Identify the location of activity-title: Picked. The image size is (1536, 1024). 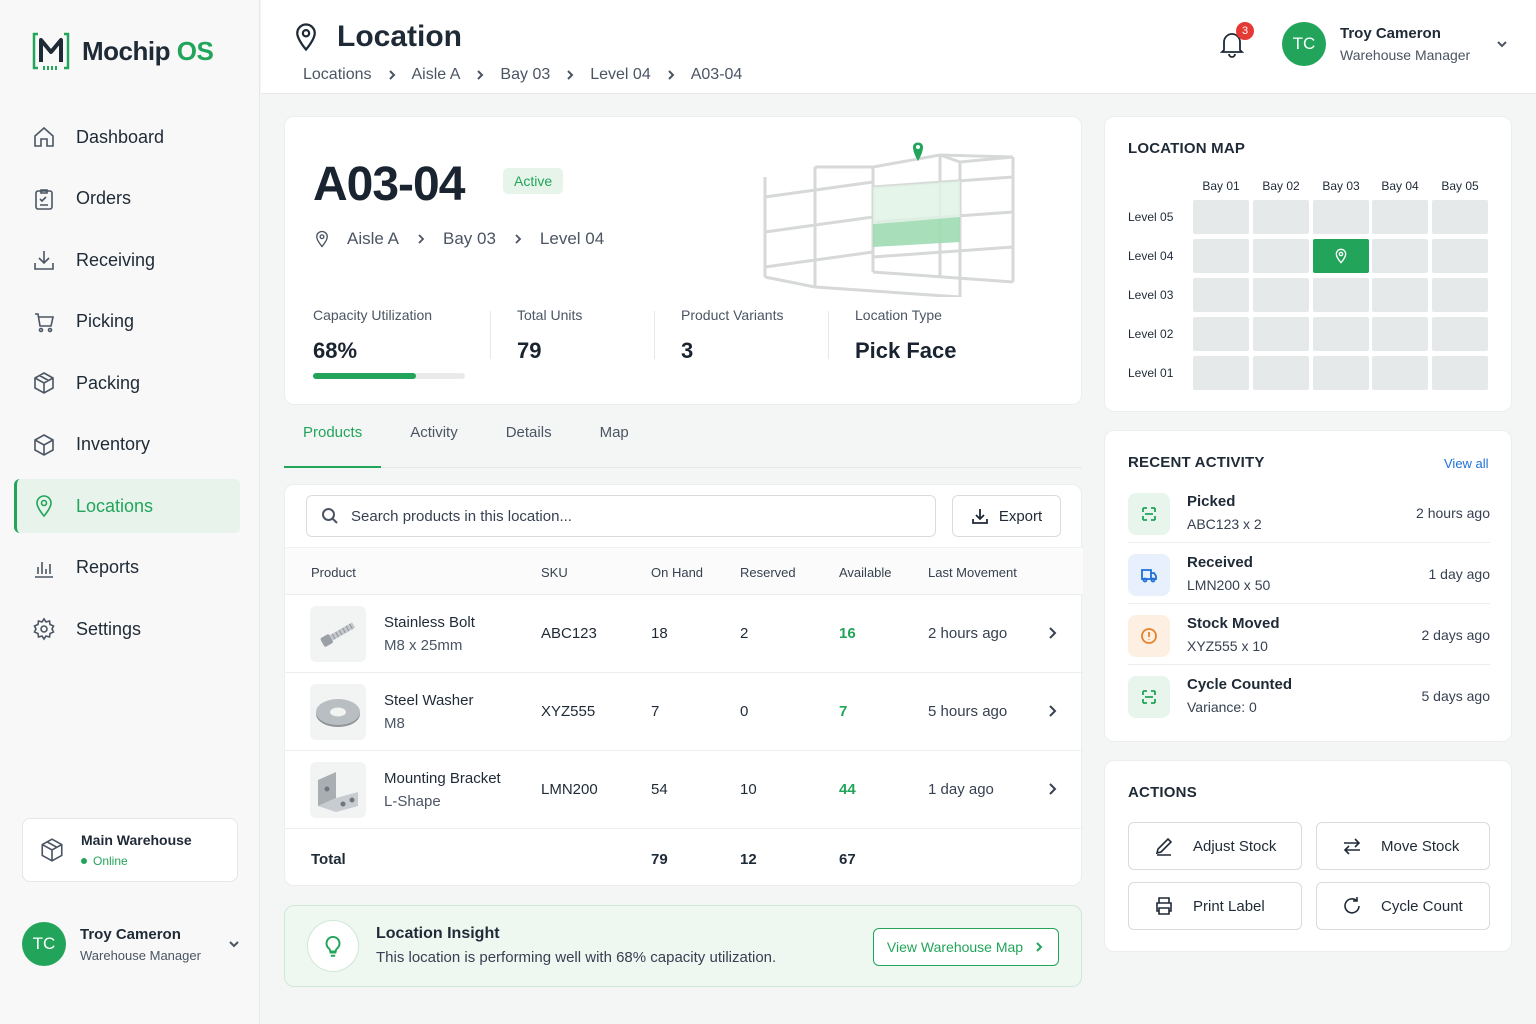
(1211, 501).